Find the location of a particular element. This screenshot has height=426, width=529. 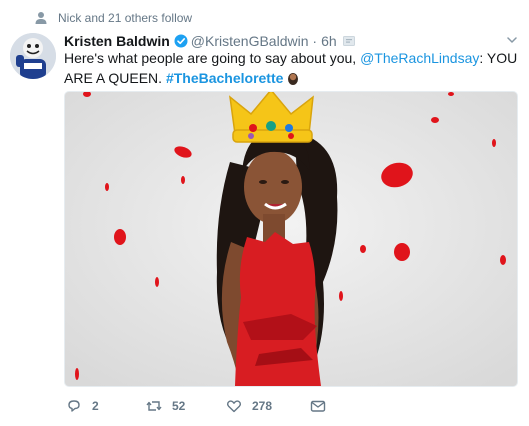

like-button: 278 is located at coordinates (268, 406).